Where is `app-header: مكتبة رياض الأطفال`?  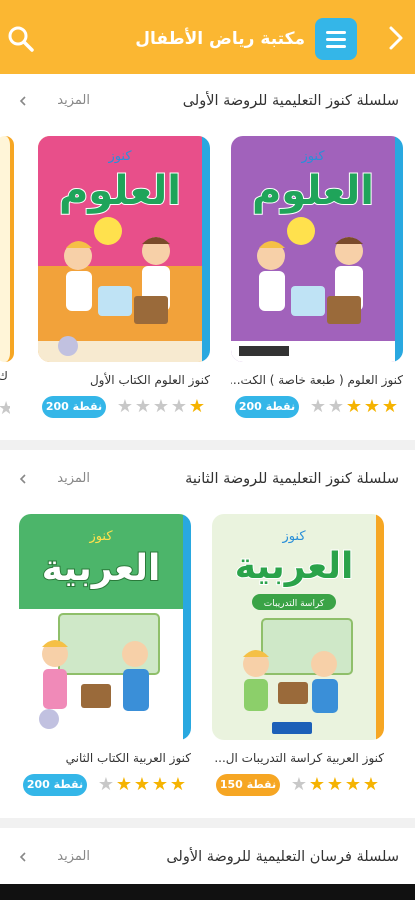
app-header: مكتبة رياض الأطفال is located at coordinates (207, 37).